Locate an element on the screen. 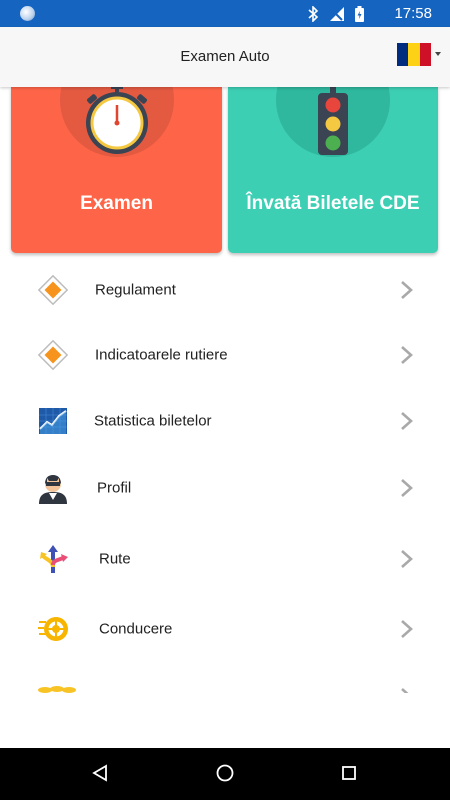  coins-icon is located at coordinates (57, 689).